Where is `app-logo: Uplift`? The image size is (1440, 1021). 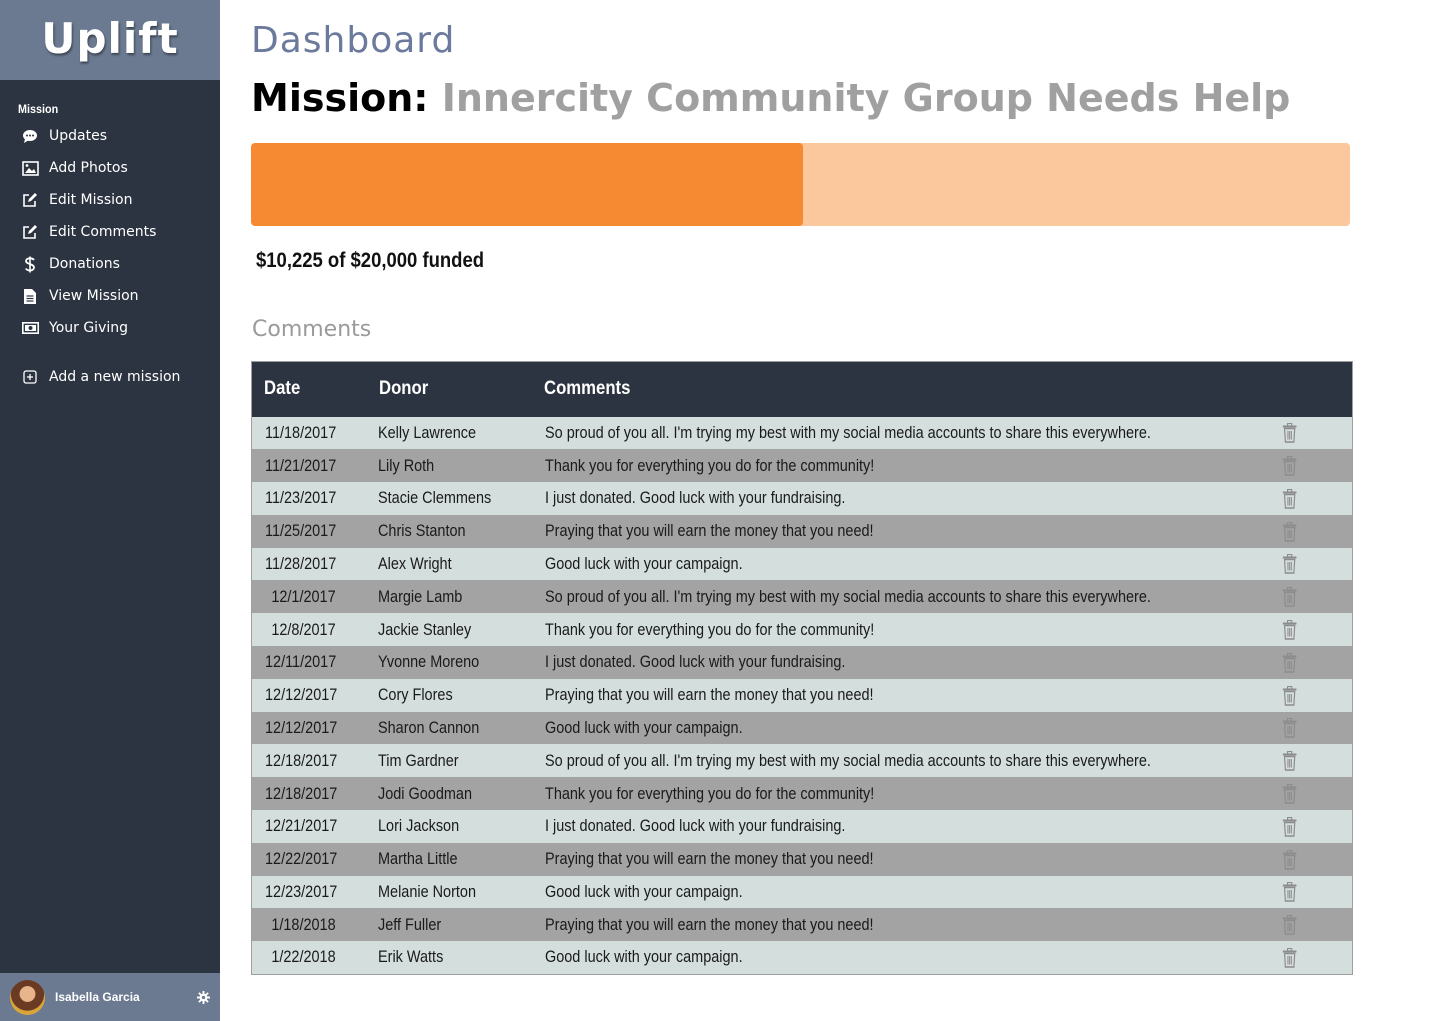 app-logo: Uplift is located at coordinates (109, 38).